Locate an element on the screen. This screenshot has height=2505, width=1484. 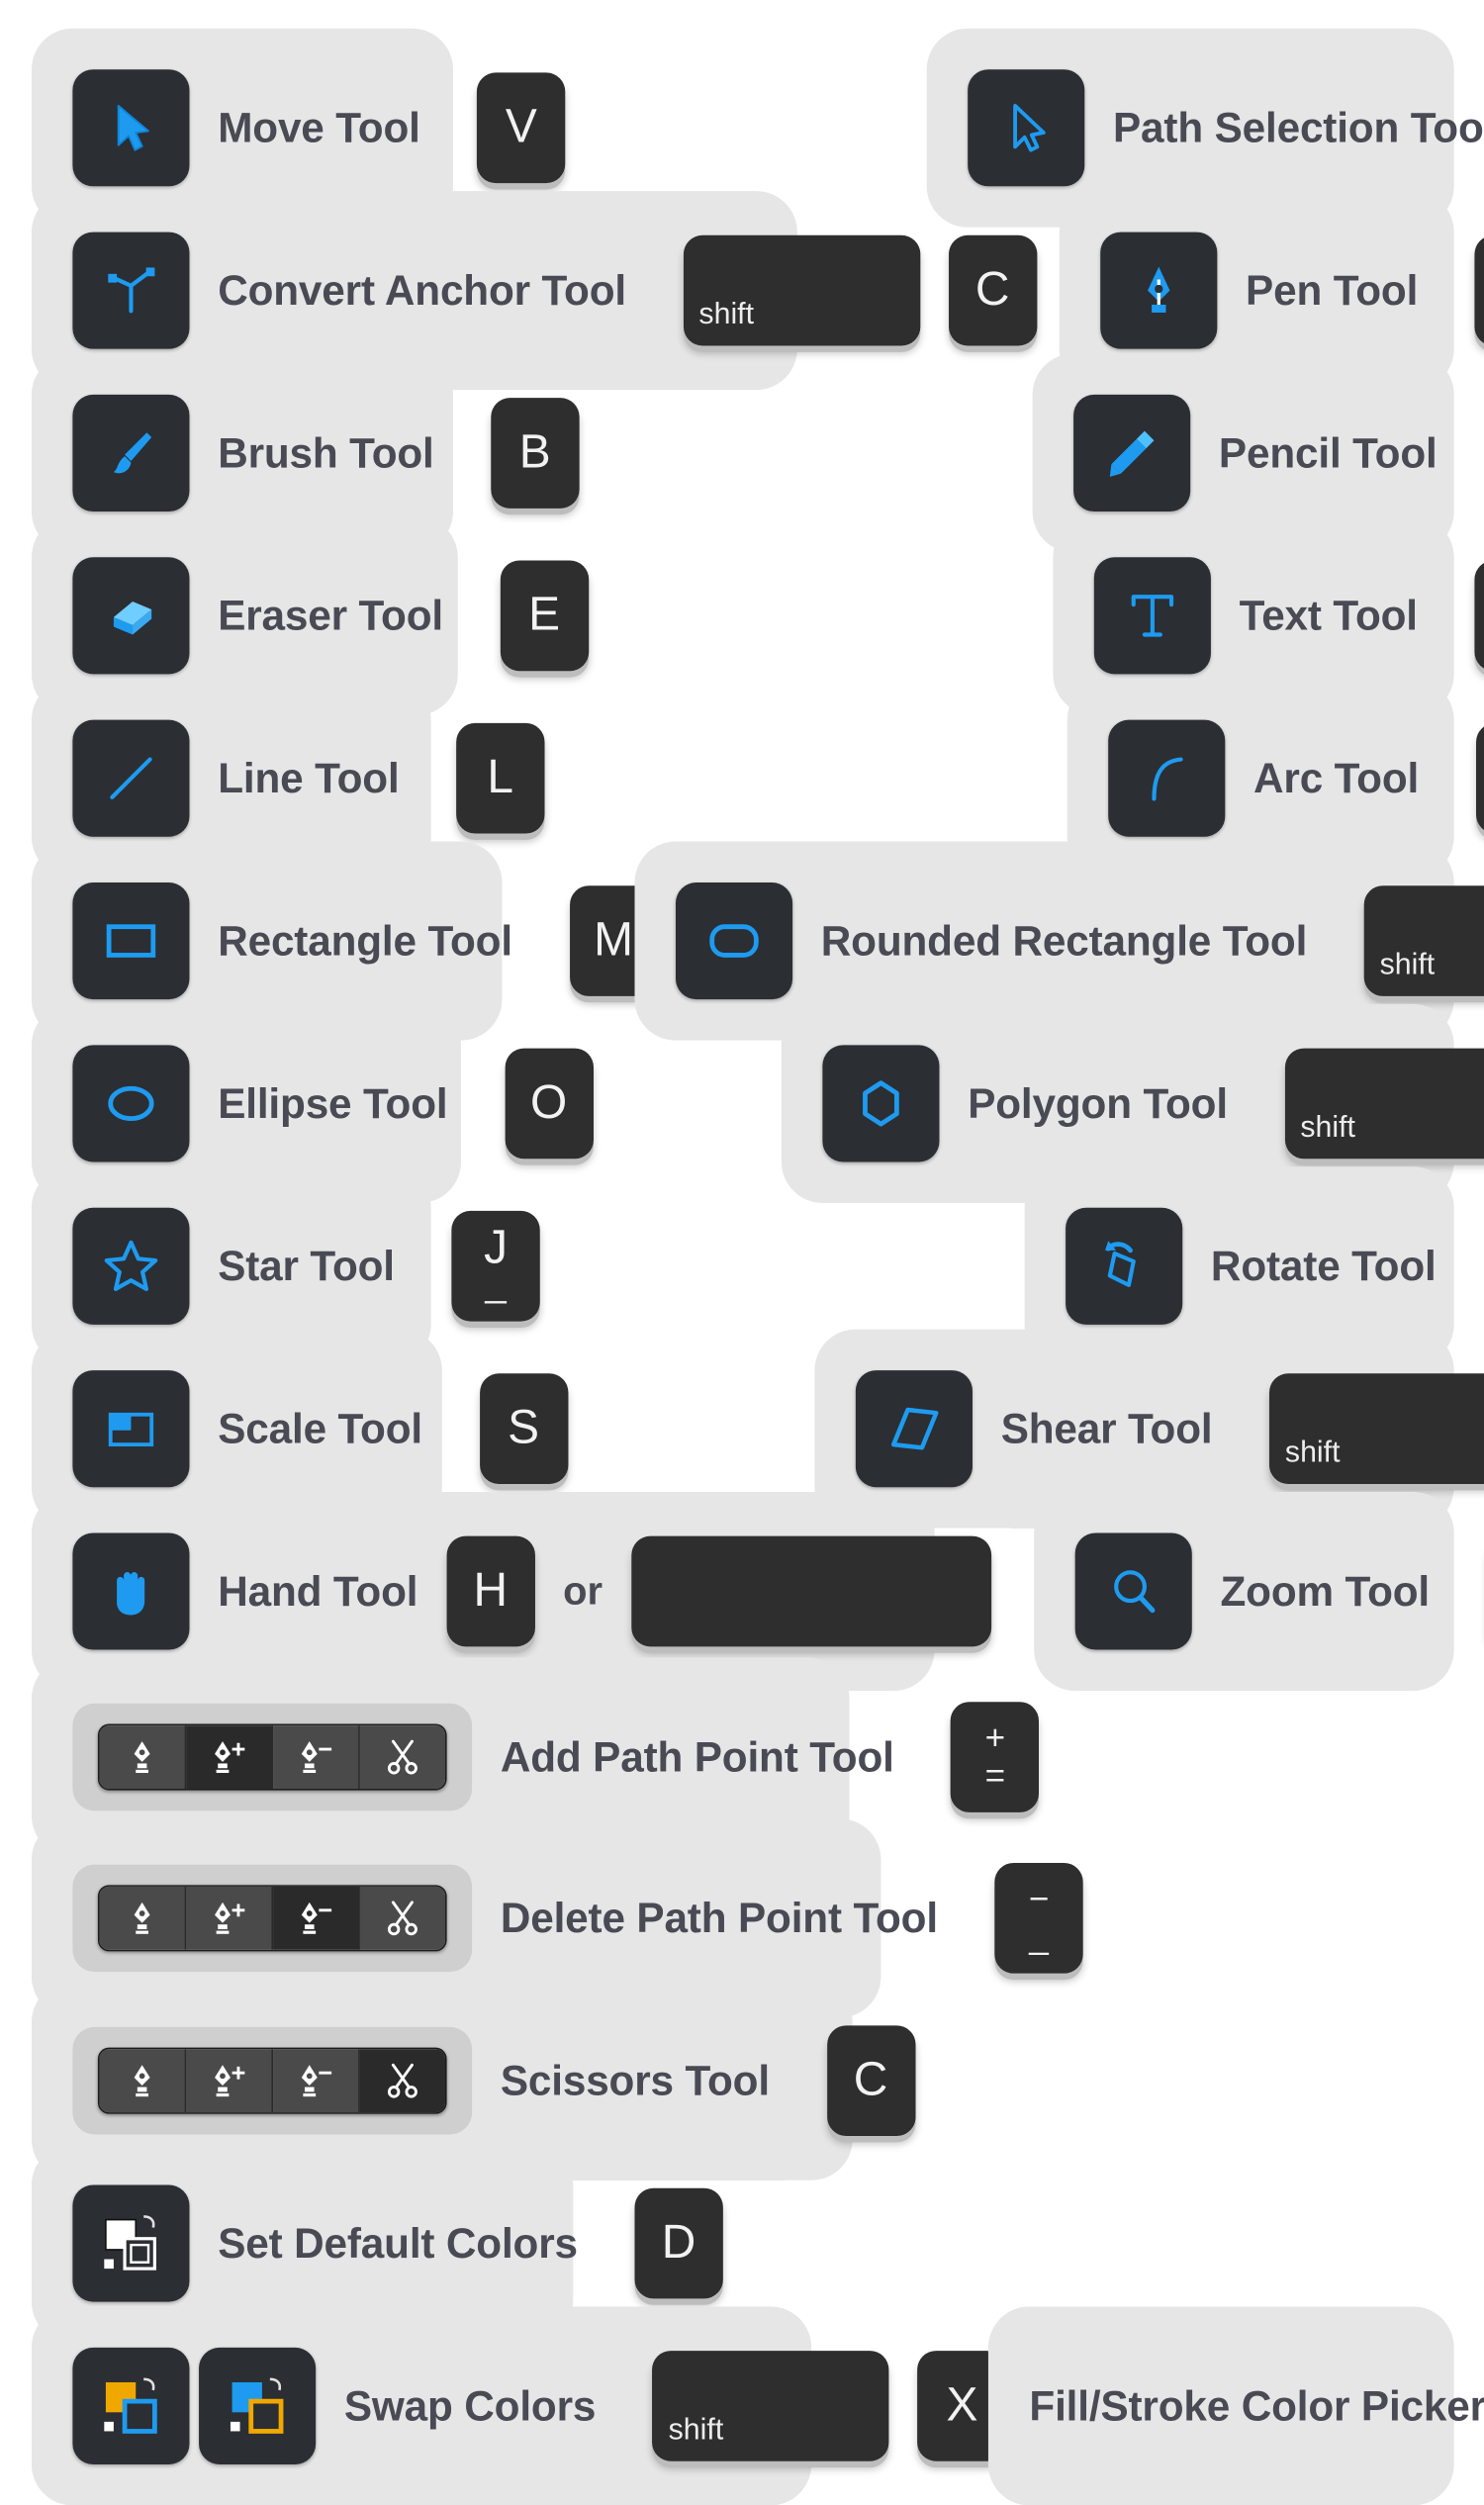
keycap-p: P is located at coordinates (1479, 290).